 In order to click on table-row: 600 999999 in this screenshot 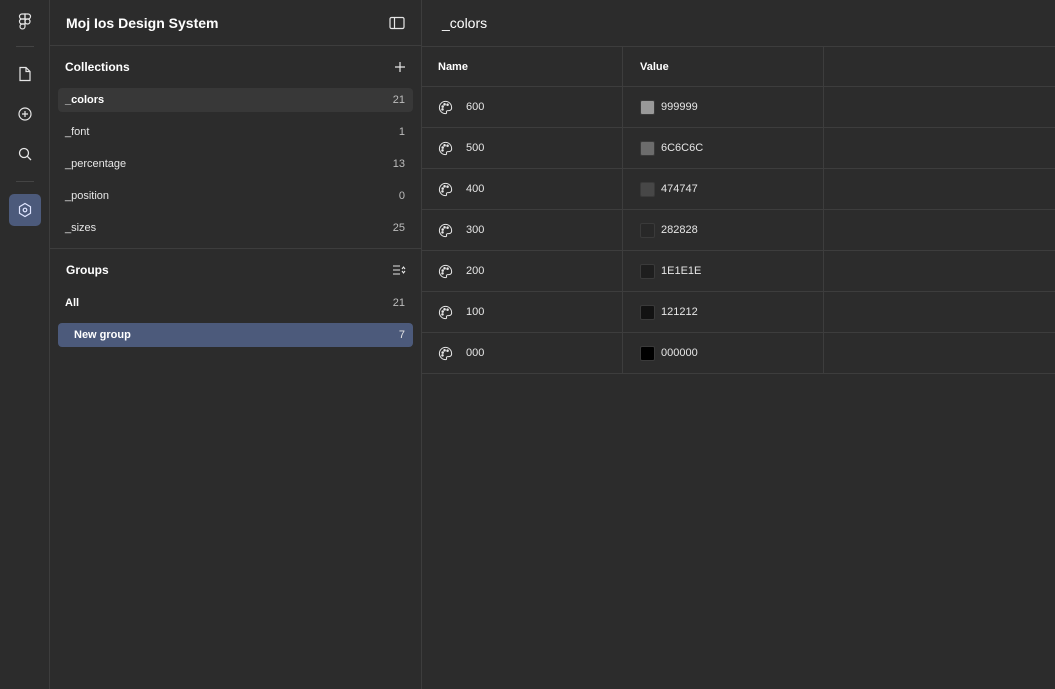, I will do `click(738, 107)`.